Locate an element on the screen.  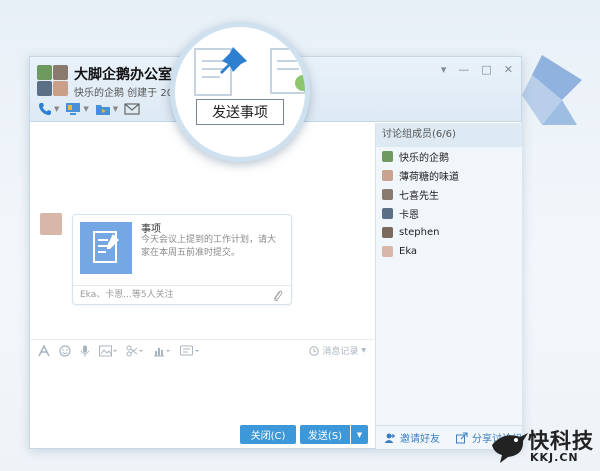
mail-icon is located at coordinates (132, 109).